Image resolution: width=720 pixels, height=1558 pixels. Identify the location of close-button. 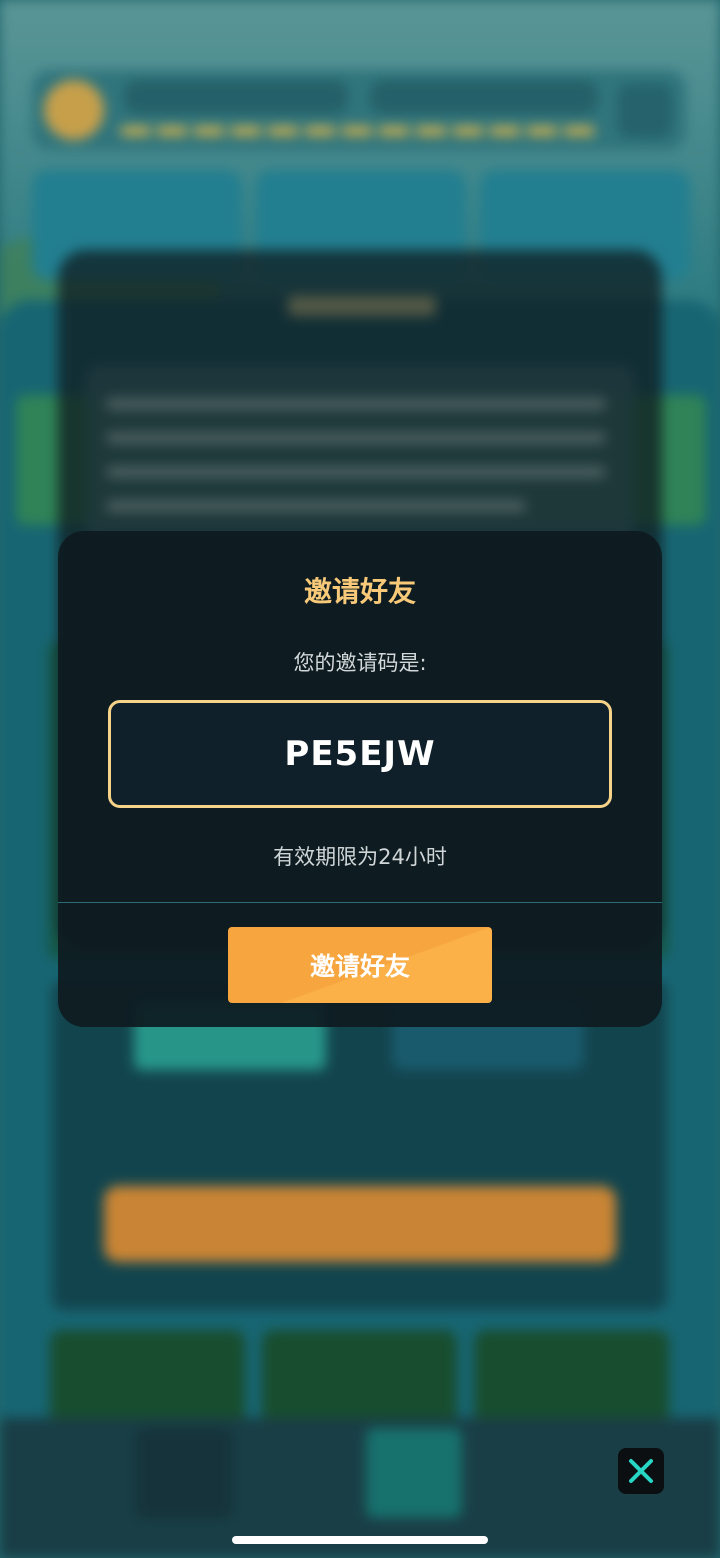
(641, 1471).